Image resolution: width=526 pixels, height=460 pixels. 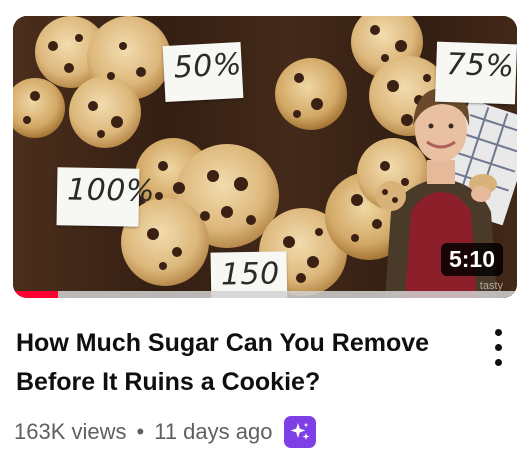 I want to click on video-metadata: 163K views • 11 days ago, so click(x=165, y=432).